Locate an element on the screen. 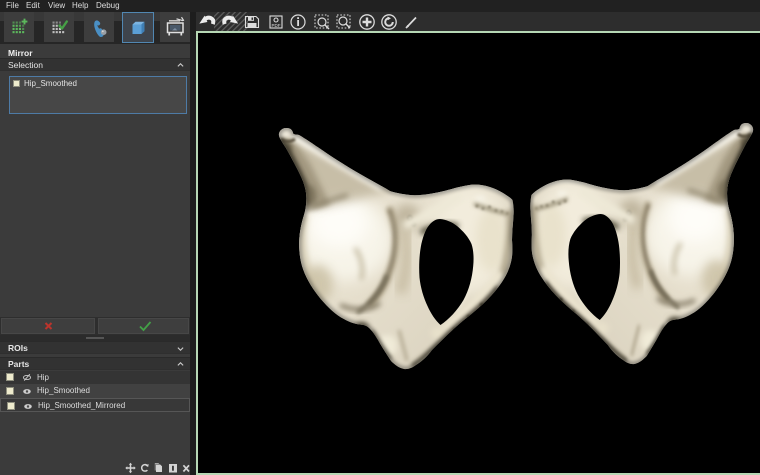  svg-text: PDF is located at coordinates (276, 25).